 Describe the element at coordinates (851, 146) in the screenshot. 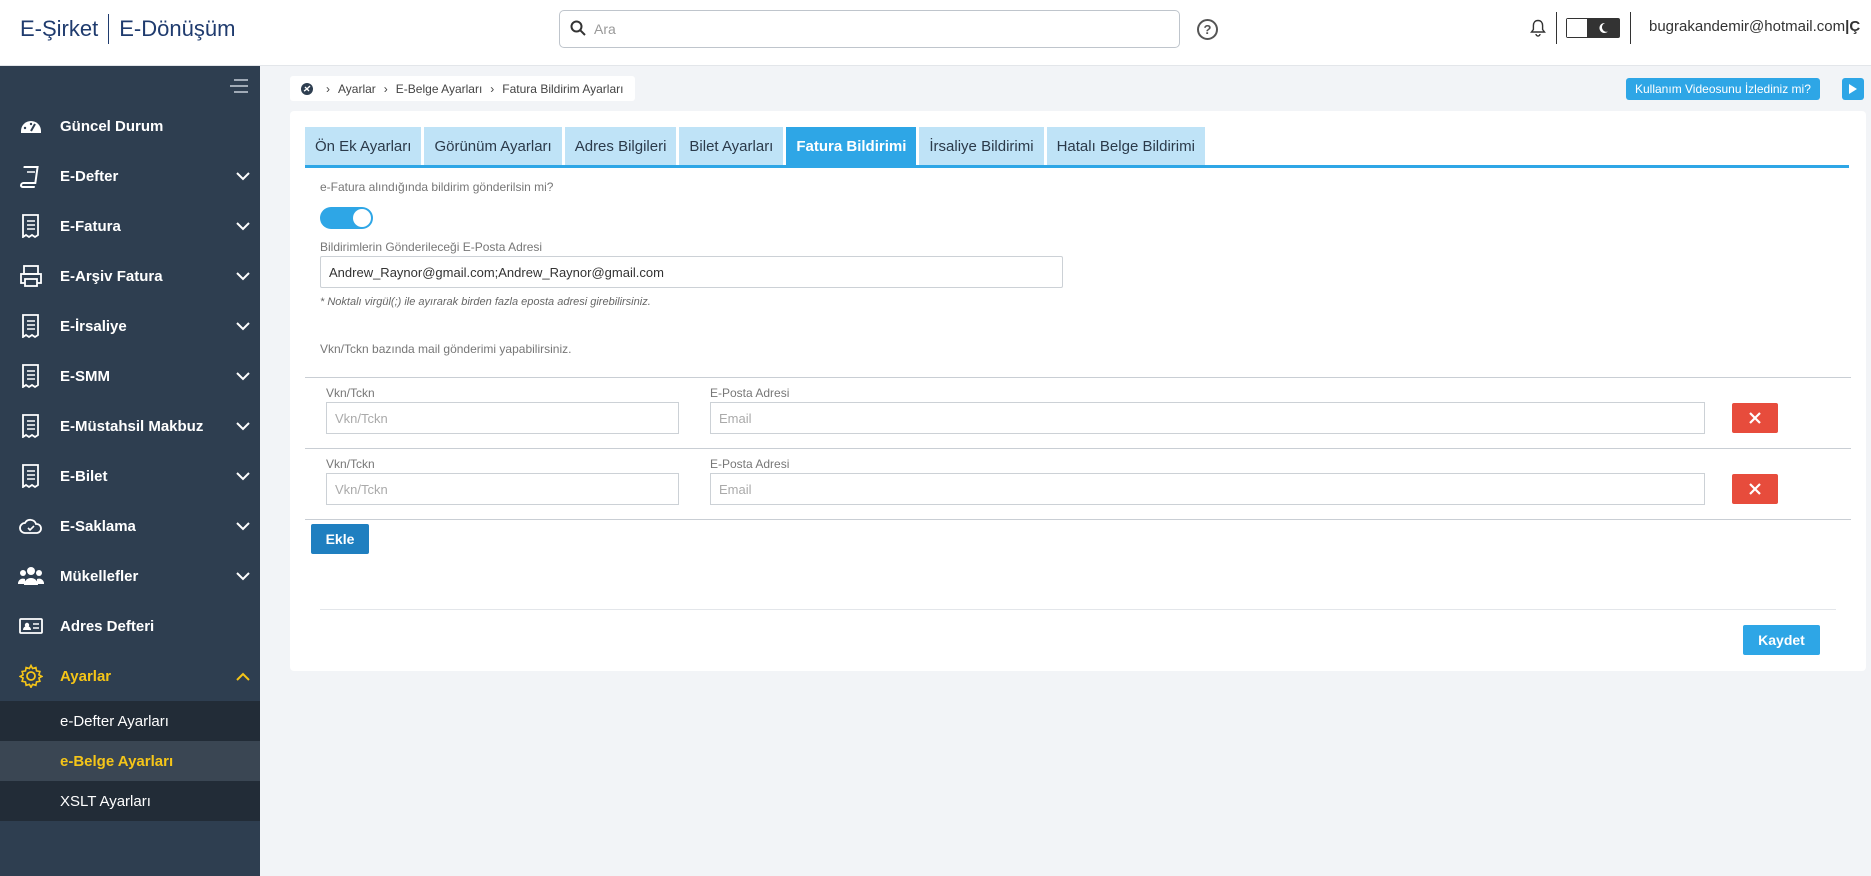

I see `tab-fatura-bildirimi: Fatura Bildirimi` at that location.